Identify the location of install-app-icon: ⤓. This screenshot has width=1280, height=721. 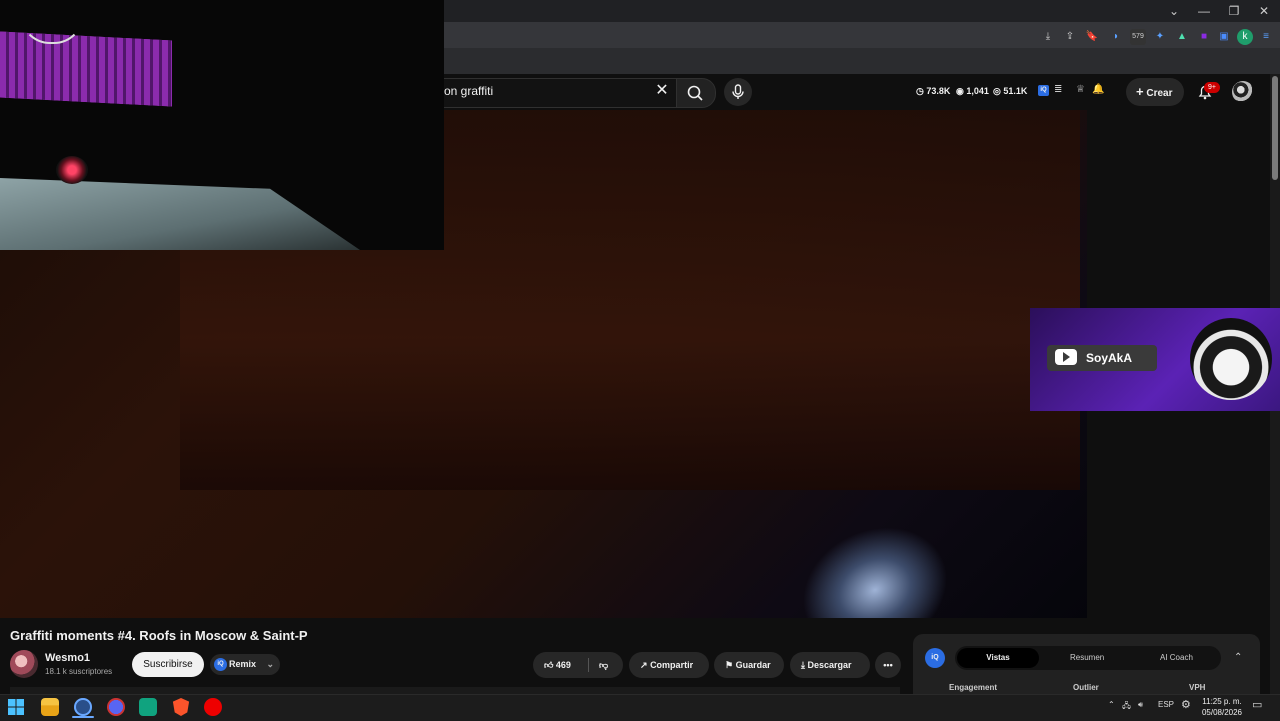
(1048, 37).